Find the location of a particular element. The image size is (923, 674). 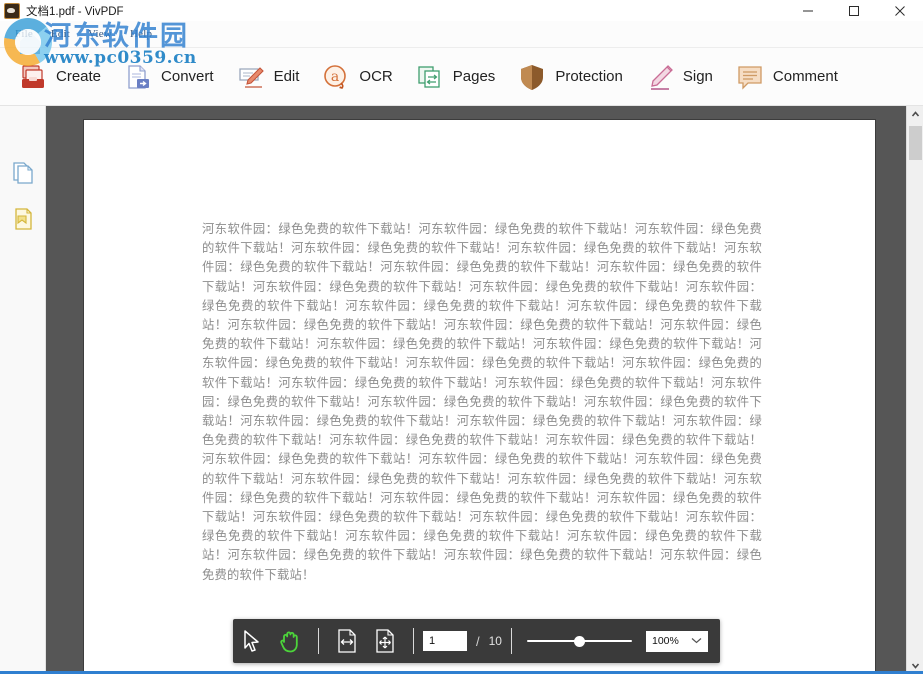

zoom-level-value: 100% is located at coordinates (665, 641).